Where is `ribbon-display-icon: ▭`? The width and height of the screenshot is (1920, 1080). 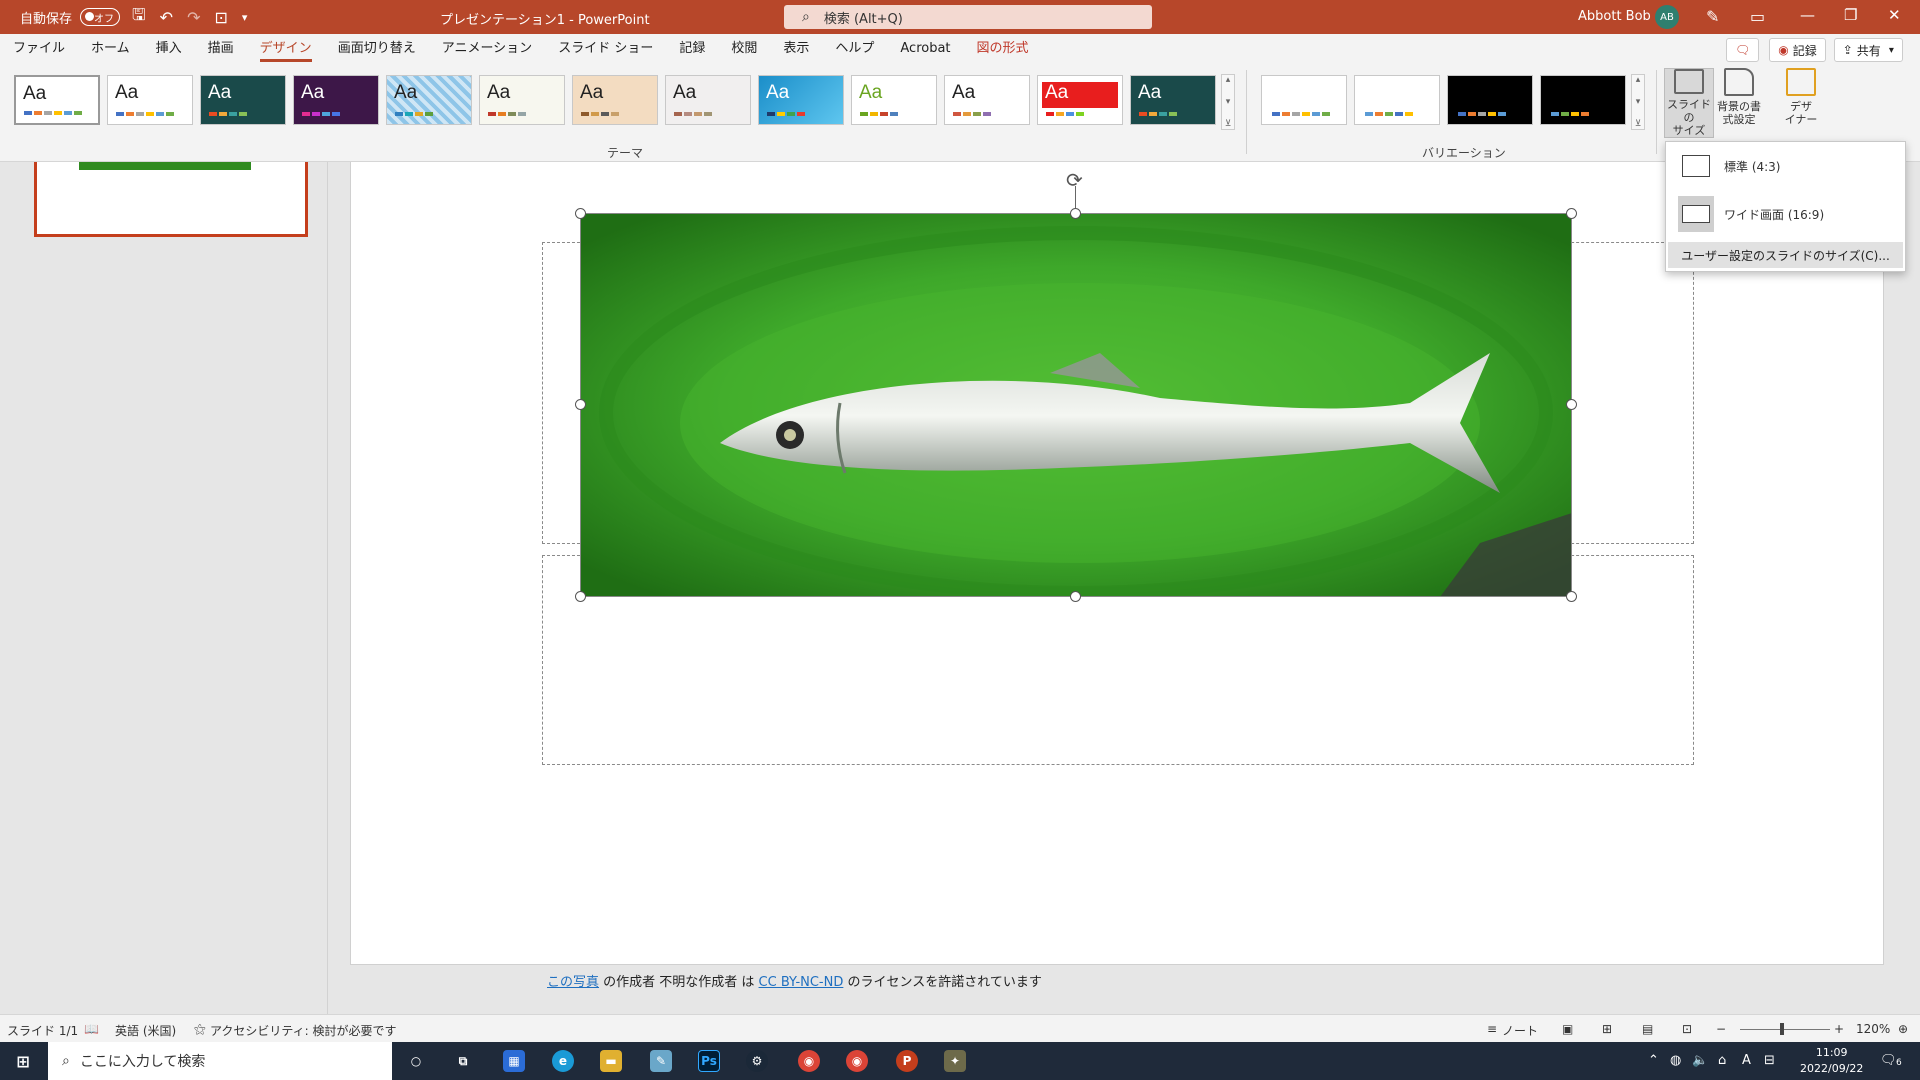 ribbon-display-icon: ▭ is located at coordinates (1757, 16).